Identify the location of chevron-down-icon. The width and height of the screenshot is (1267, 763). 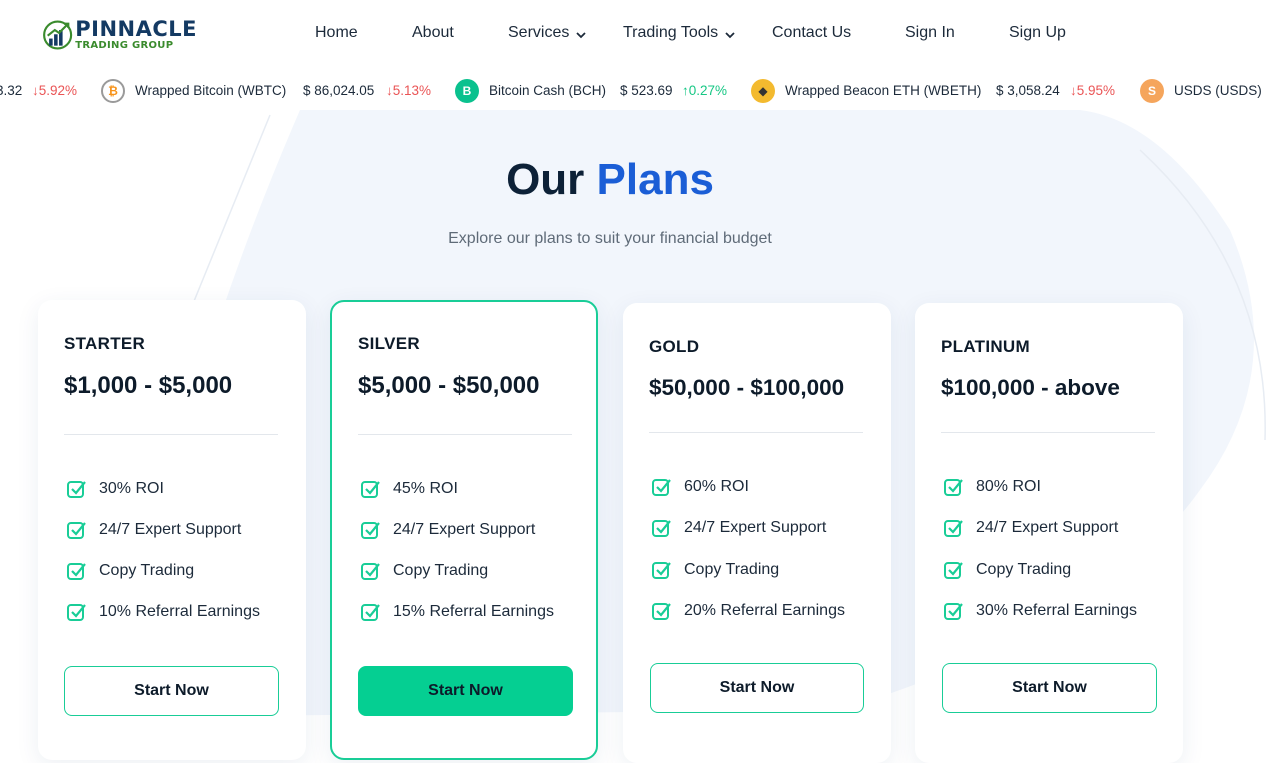
(730, 35).